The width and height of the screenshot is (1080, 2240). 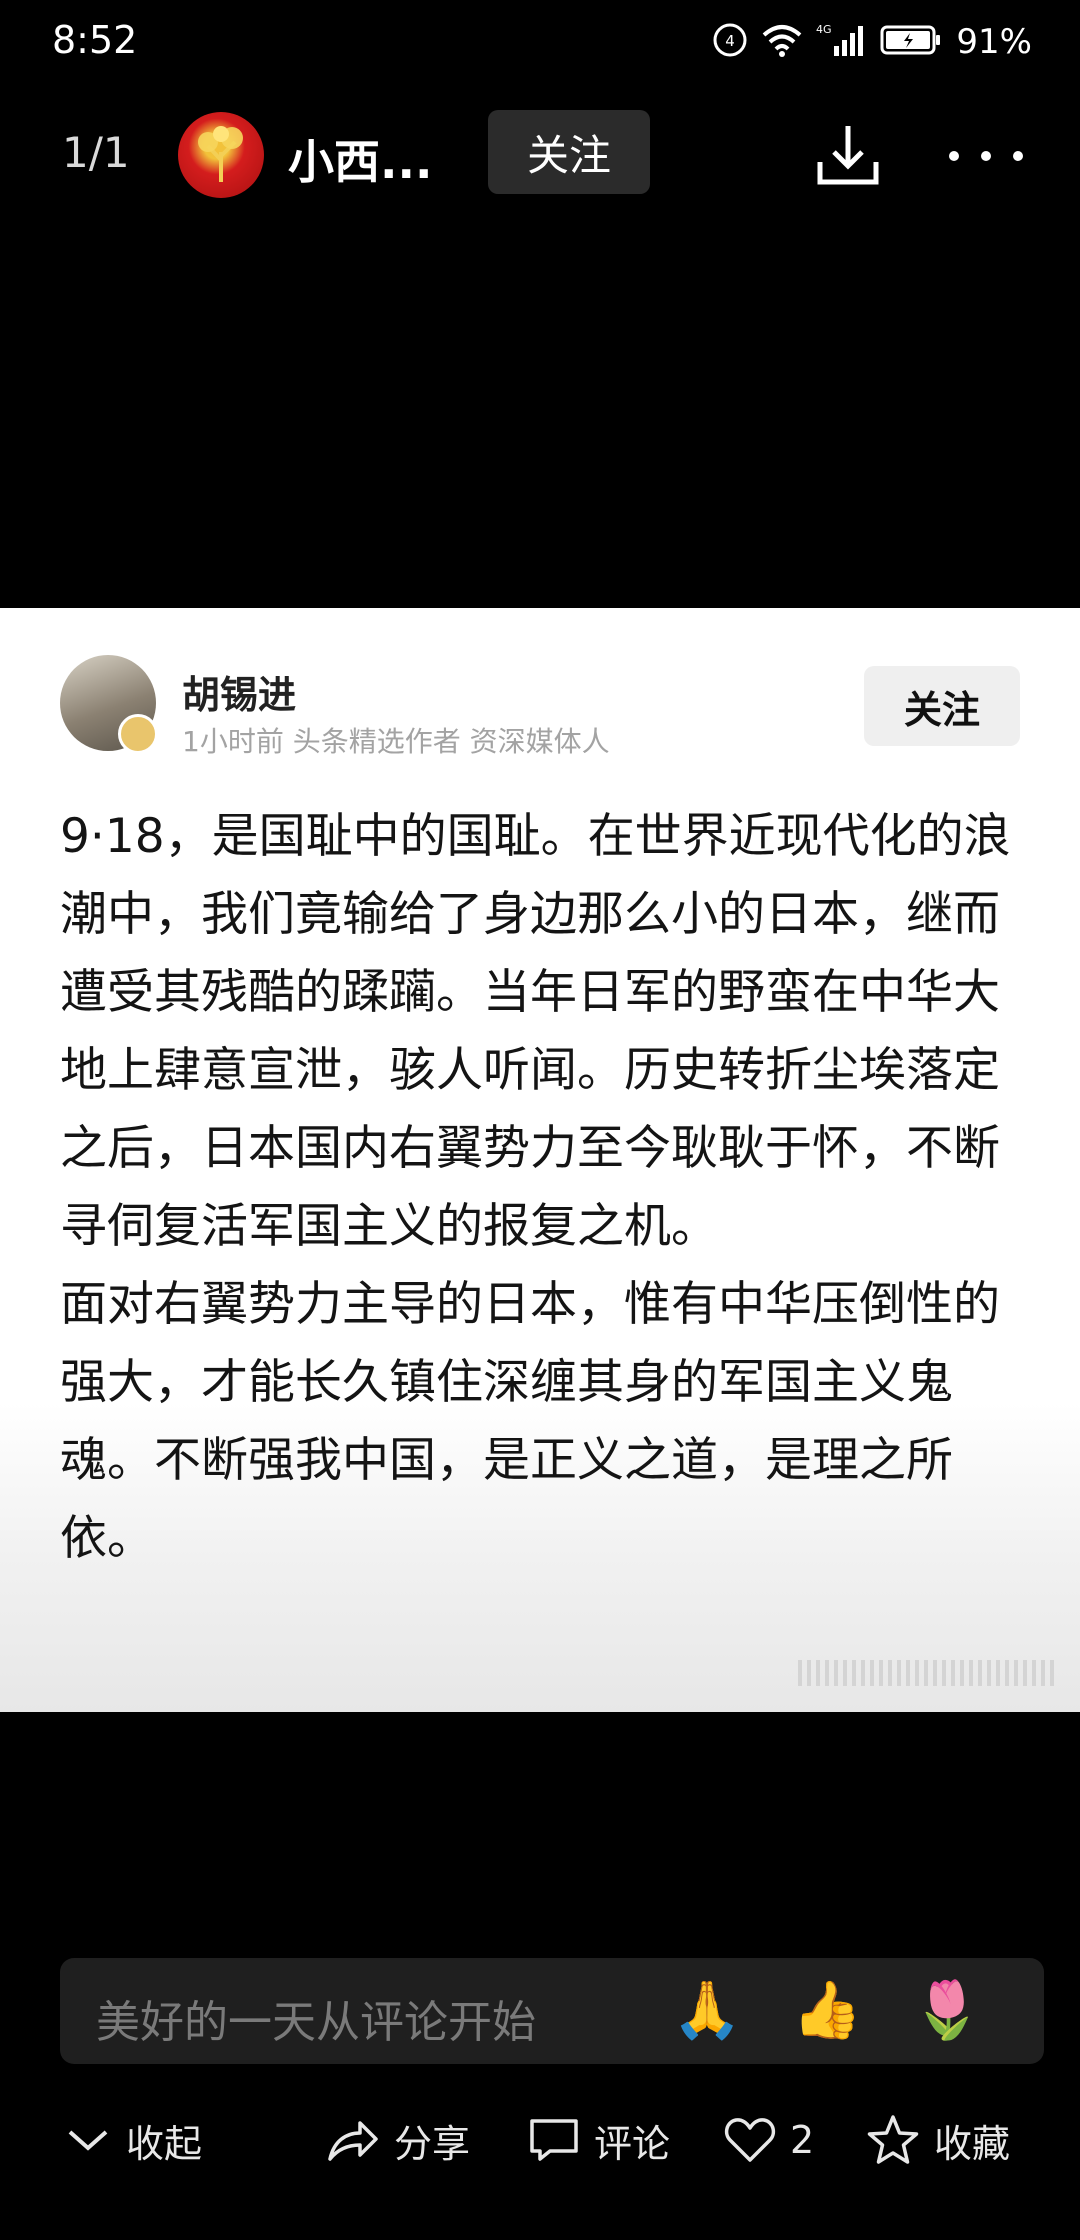 What do you see at coordinates (986, 154) in the screenshot?
I see `more-icon` at bounding box center [986, 154].